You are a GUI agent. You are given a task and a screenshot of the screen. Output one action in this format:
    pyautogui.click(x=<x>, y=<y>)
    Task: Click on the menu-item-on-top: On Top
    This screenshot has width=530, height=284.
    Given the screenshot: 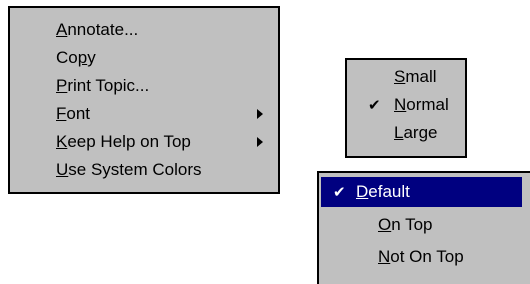 What is the action you would take?
    pyautogui.click(x=424, y=225)
    